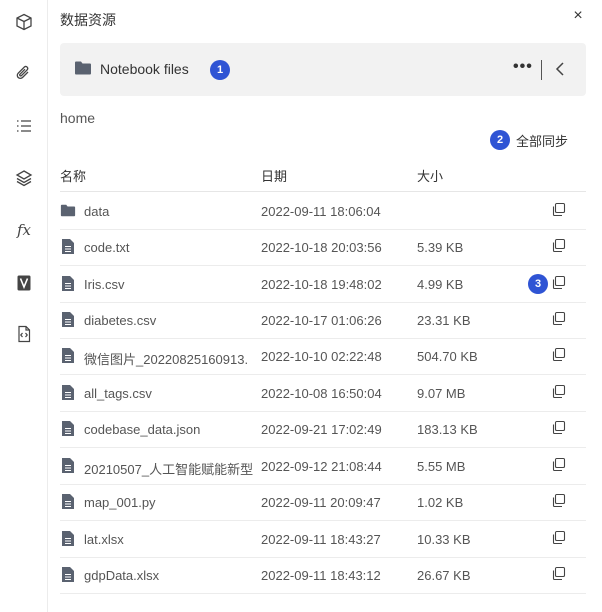 The image size is (602, 612). I want to click on breadcrumb: home, so click(77, 118).